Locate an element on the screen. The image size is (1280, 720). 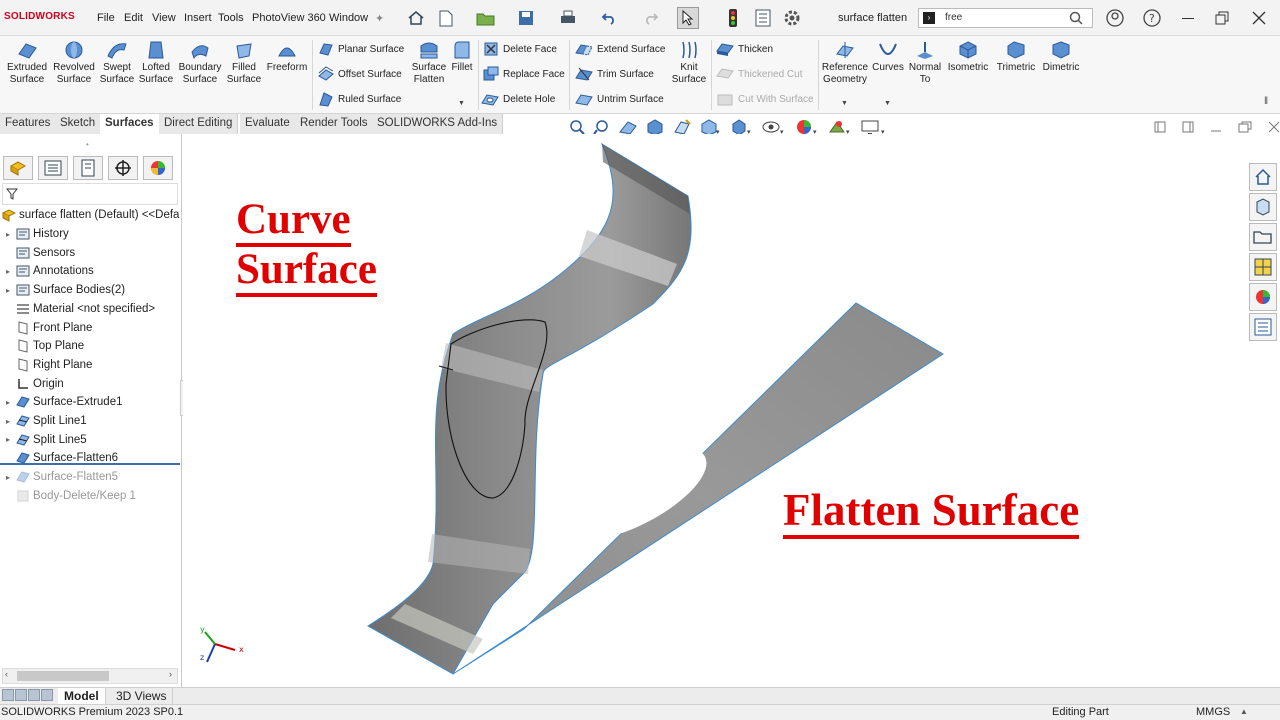
tree-item: ▸ Surface-Extrude1 is located at coordinates (61, 402).